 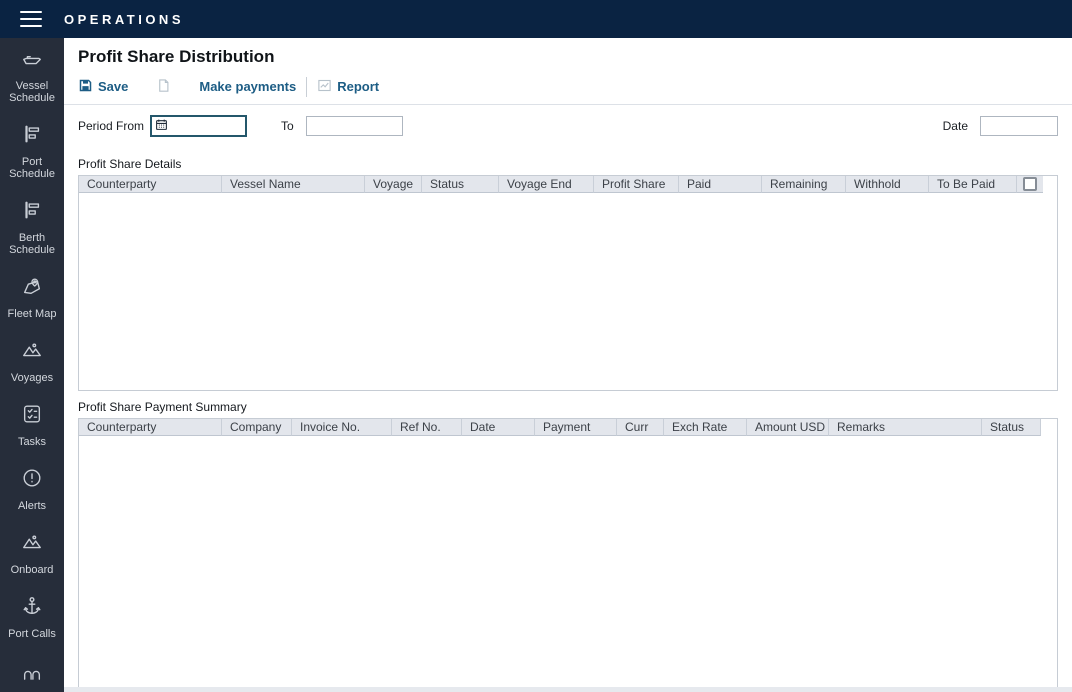 What do you see at coordinates (358, 86) in the screenshot?
I see `report-label: Report` at bounding box center [358, 86].